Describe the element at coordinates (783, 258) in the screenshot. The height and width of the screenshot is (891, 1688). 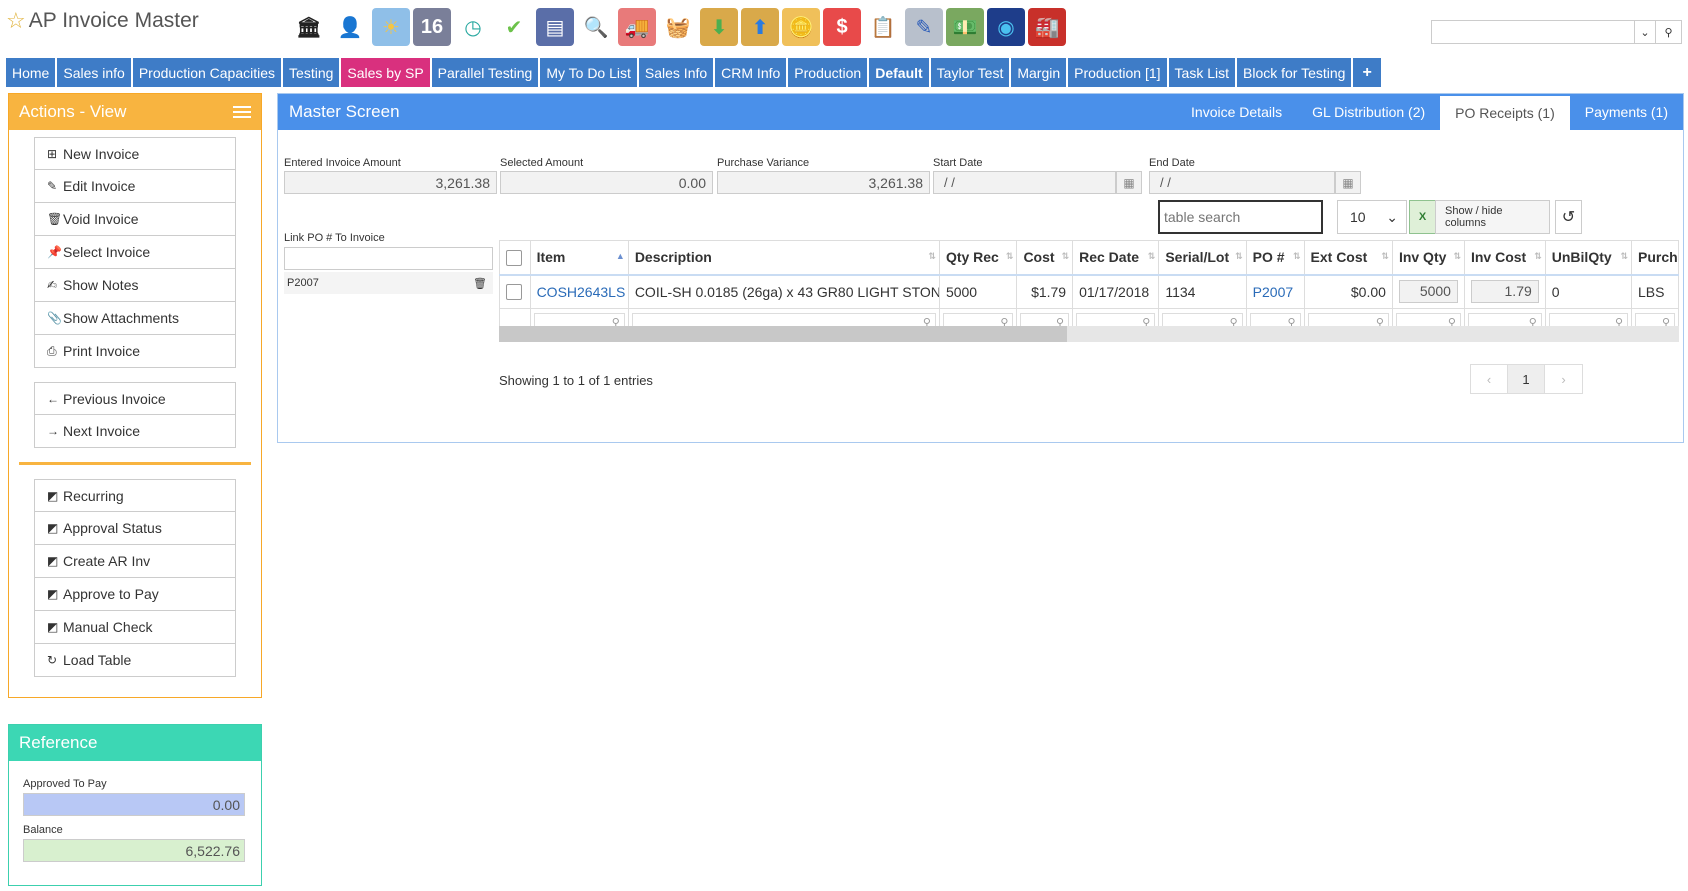
I see `column-header-description: Description ⇅` at that location.